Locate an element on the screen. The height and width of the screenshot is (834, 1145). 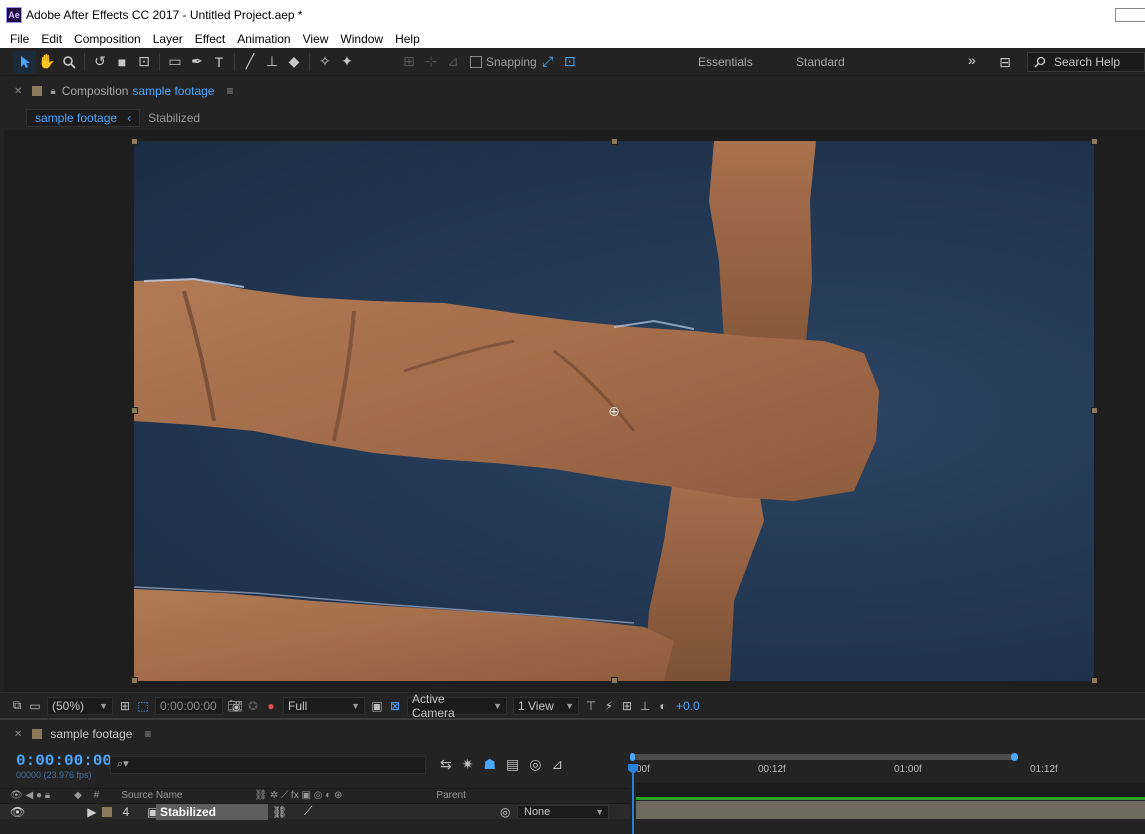
pickwhip-icon: ◎ is located at coordinates (505, 812).